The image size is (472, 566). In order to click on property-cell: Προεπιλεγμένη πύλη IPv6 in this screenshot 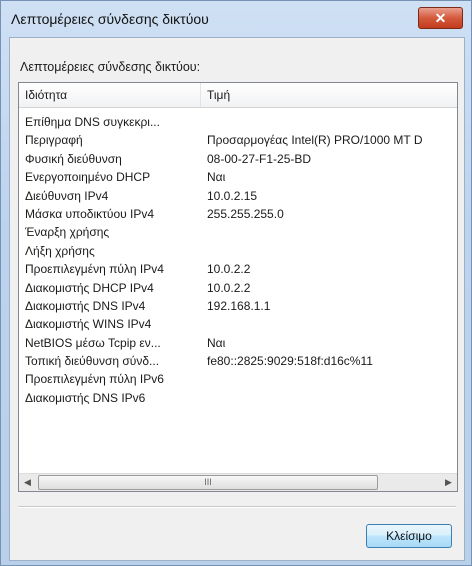, I will do `click(94, 379)`.